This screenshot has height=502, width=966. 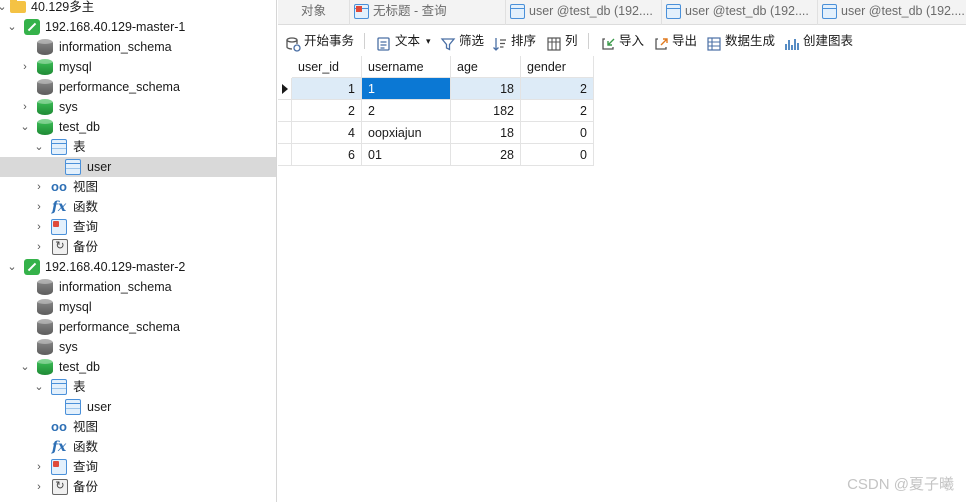 What do you see at coordinates (571, 41) in the screenshot?
I see `columns-label: 列` at bounding box center [571, 41].